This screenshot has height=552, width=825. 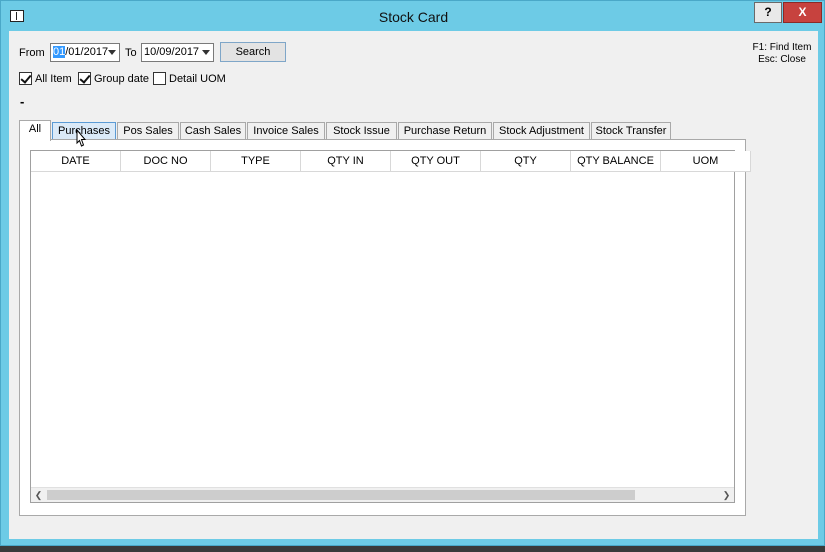 What do you see at coordinates (121, 79) in the screenshot?
I see `group-date-label: Group date` at bounding box center [121, 79].